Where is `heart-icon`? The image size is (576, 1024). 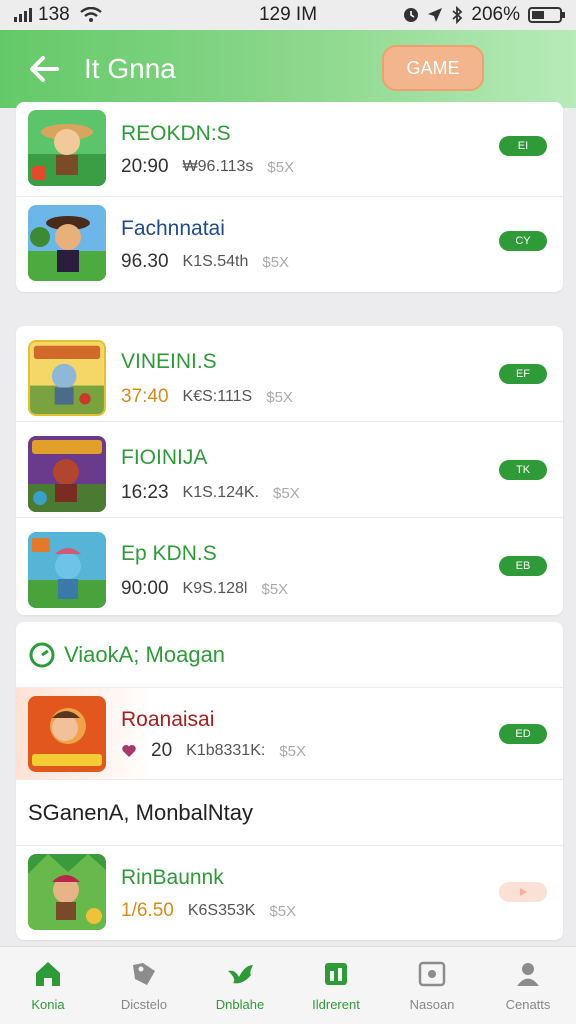
heart-icon is located at coordinates (129, 751).